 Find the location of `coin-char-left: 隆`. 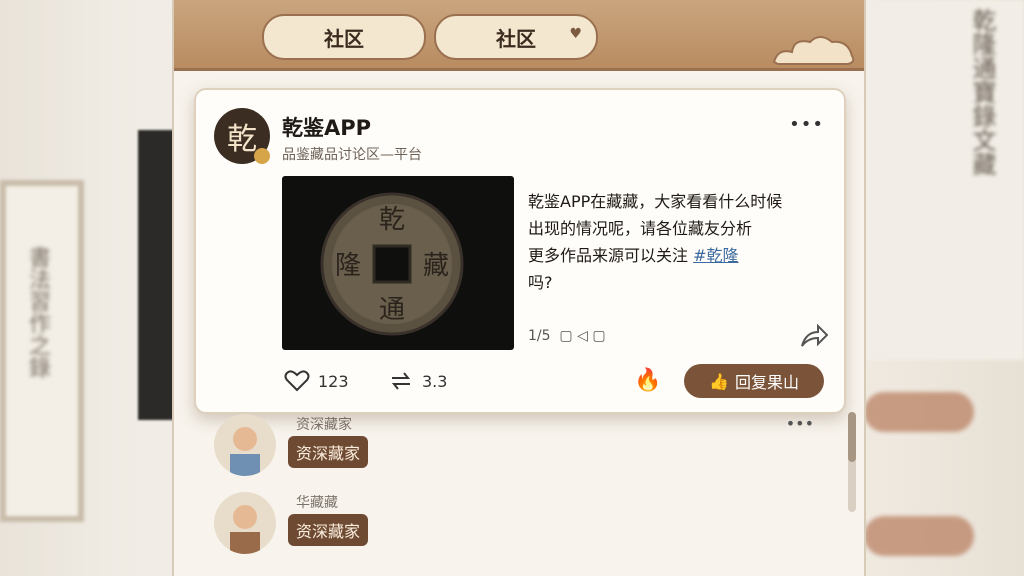

coin-char-left: 隆 is located at coordinates (348, 266).